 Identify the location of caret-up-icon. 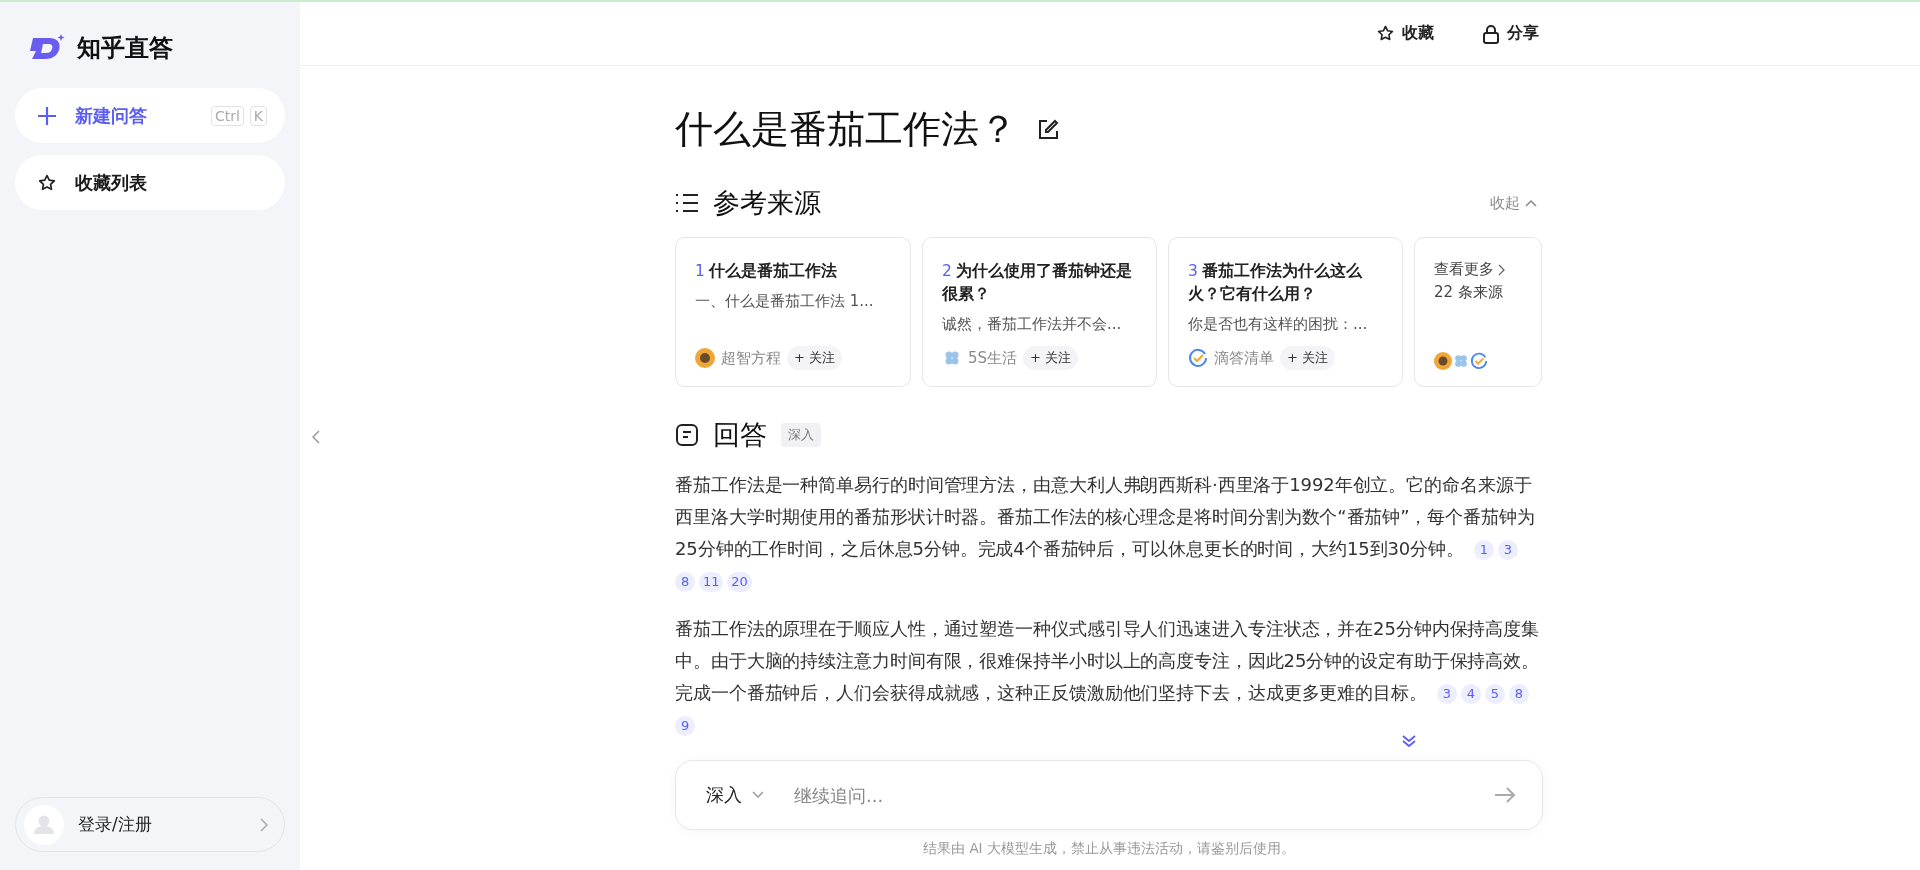
(1531, 203).